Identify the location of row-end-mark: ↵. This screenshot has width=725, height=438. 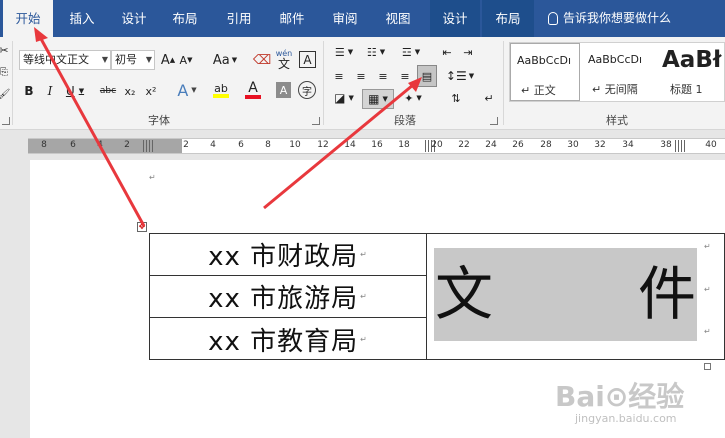
(707, 246).